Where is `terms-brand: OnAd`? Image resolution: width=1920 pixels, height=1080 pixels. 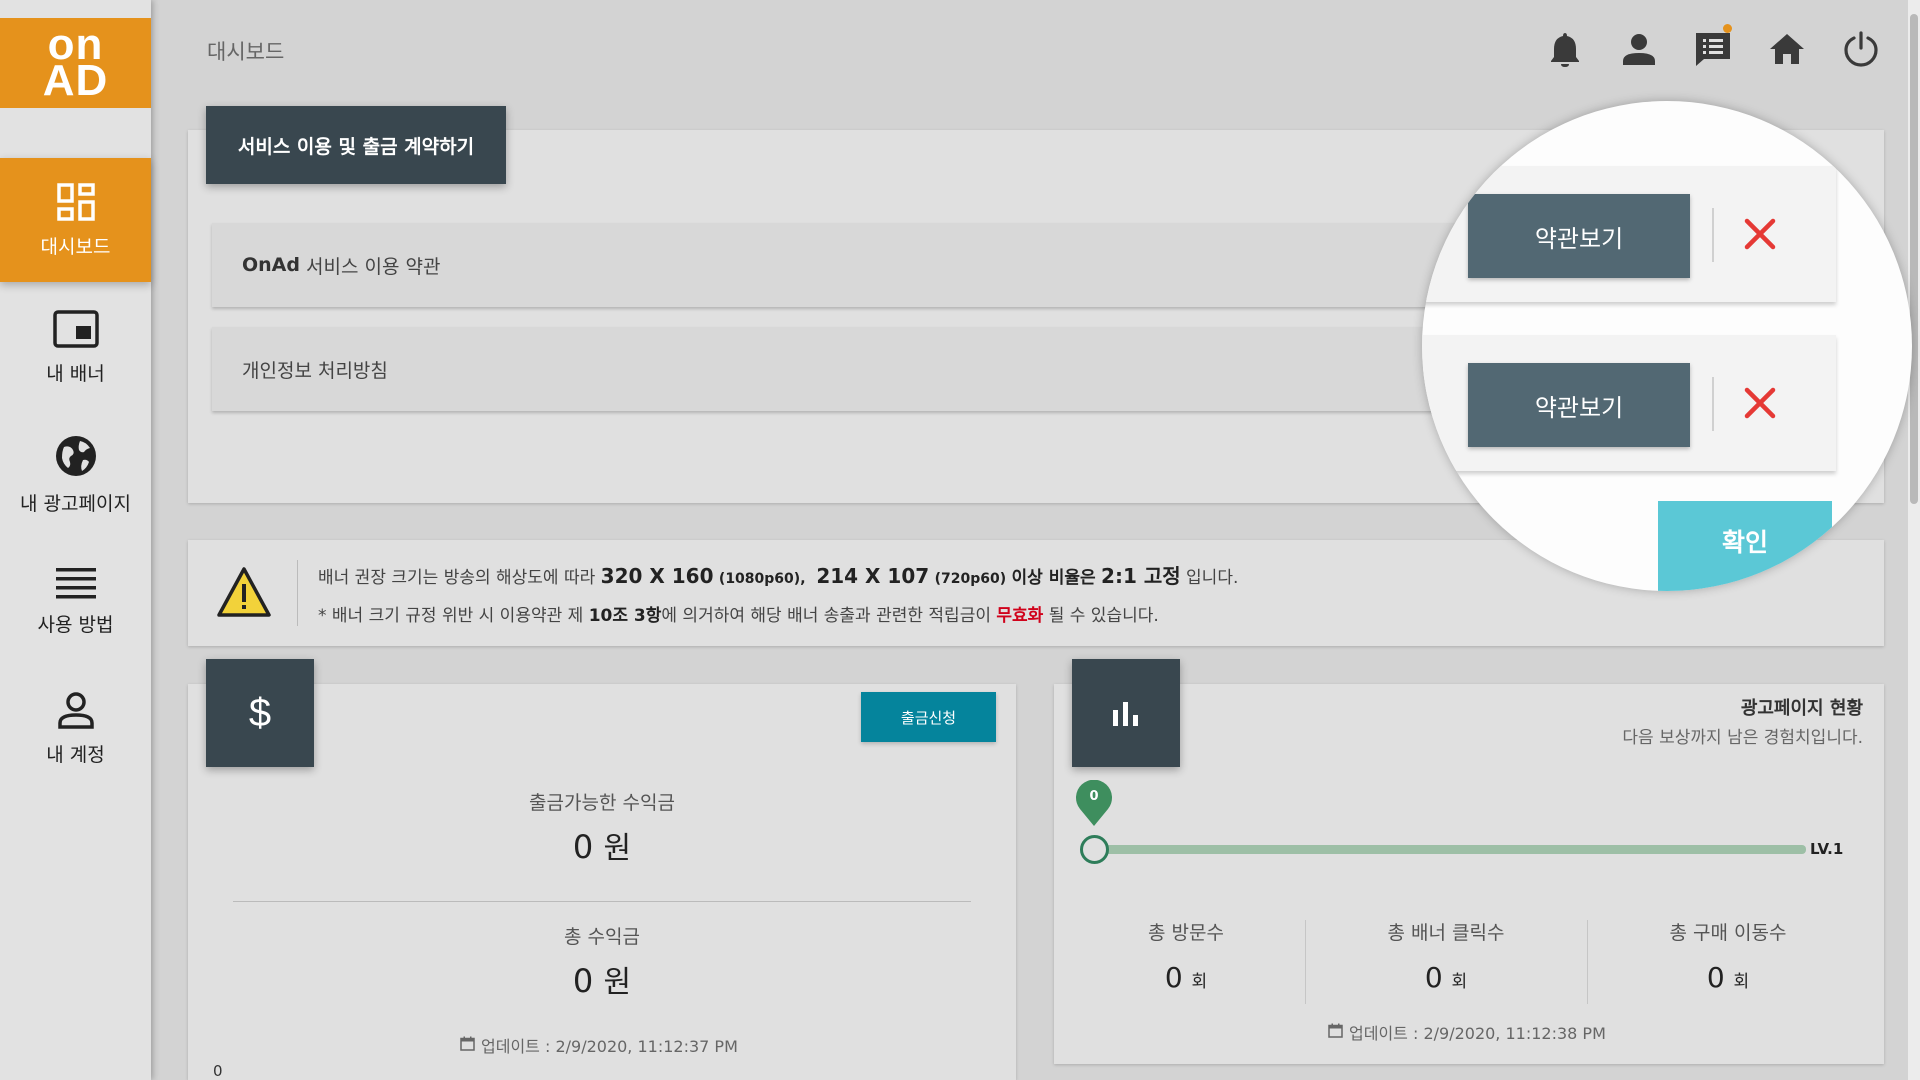 terms-brand: OnAd is located at coordinates (271, 265).